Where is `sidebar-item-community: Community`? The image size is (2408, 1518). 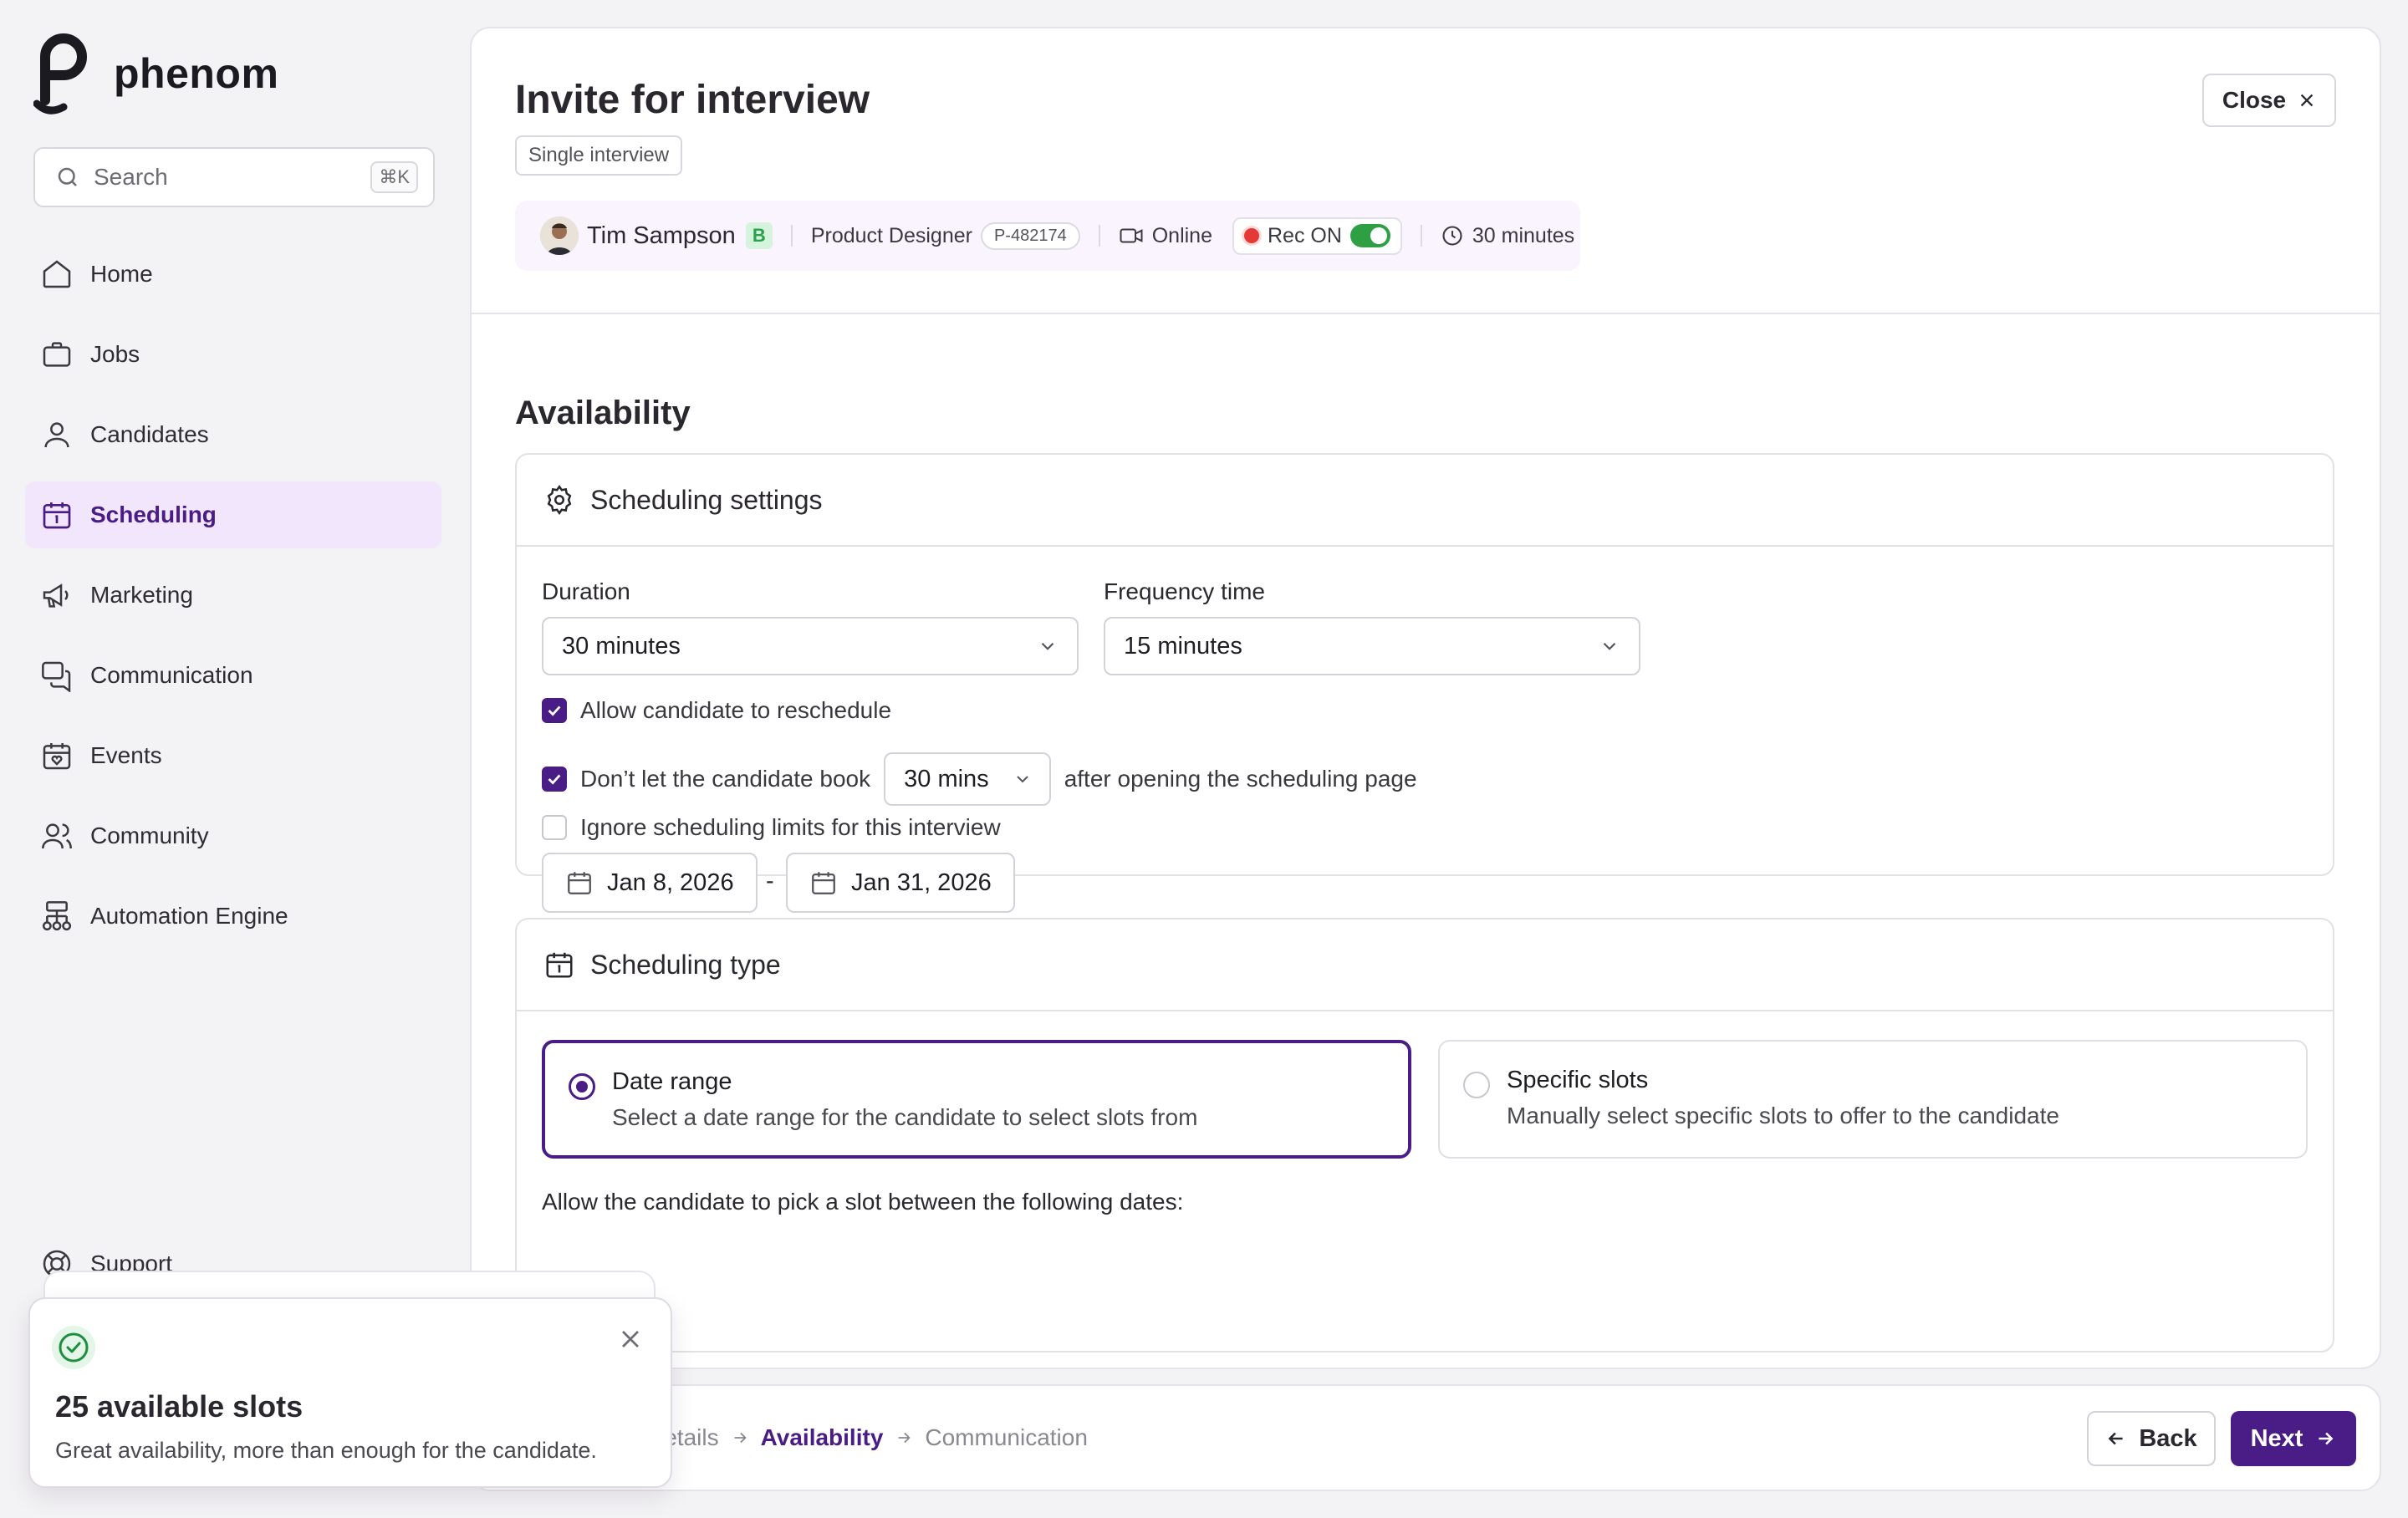
sidebar-item-community: Community is located at coordinates (233, 835).